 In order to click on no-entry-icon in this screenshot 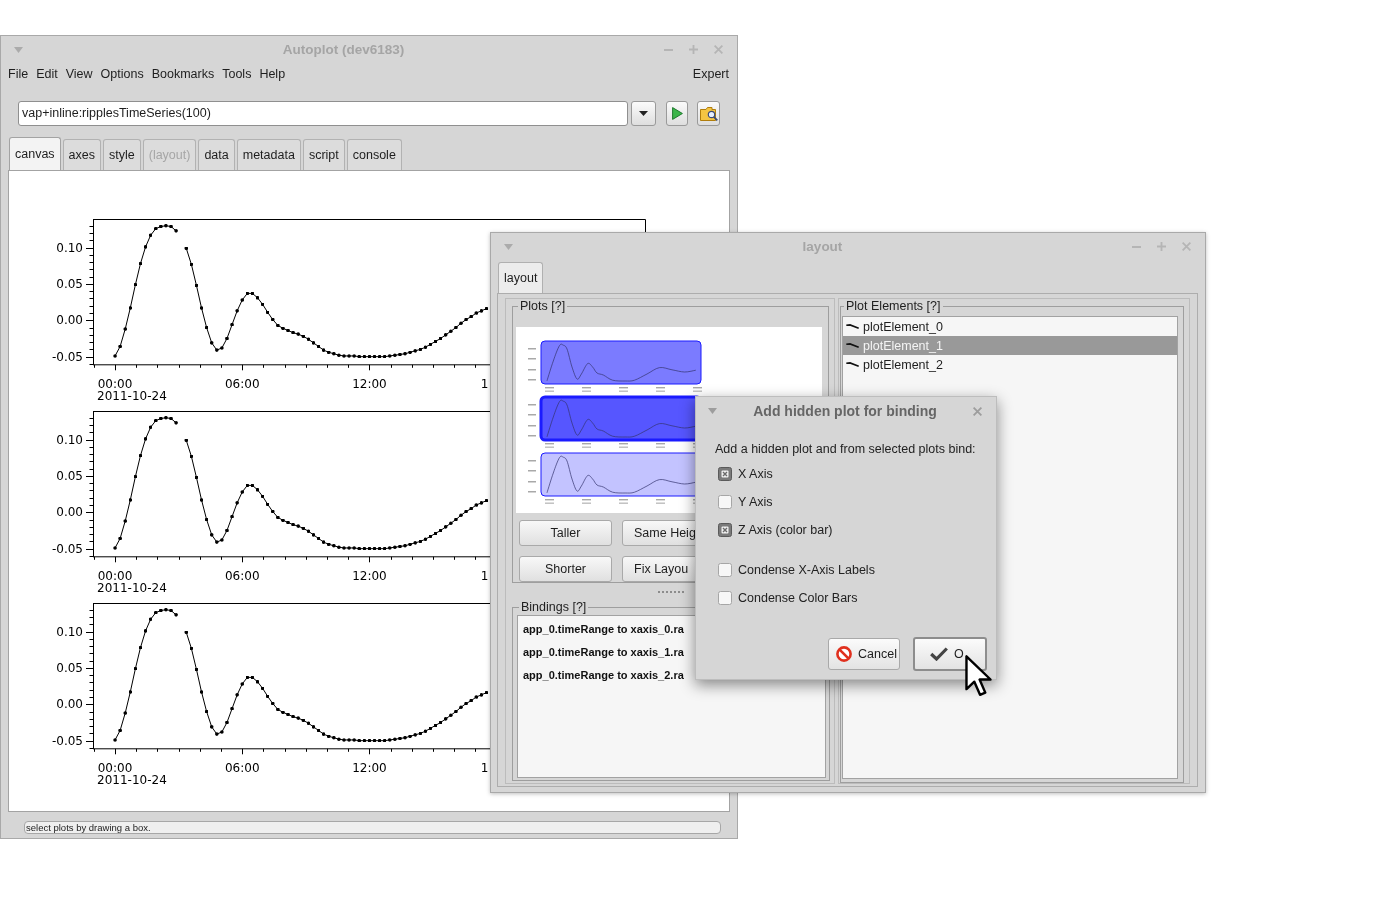, I will do `click(844, 654)`.